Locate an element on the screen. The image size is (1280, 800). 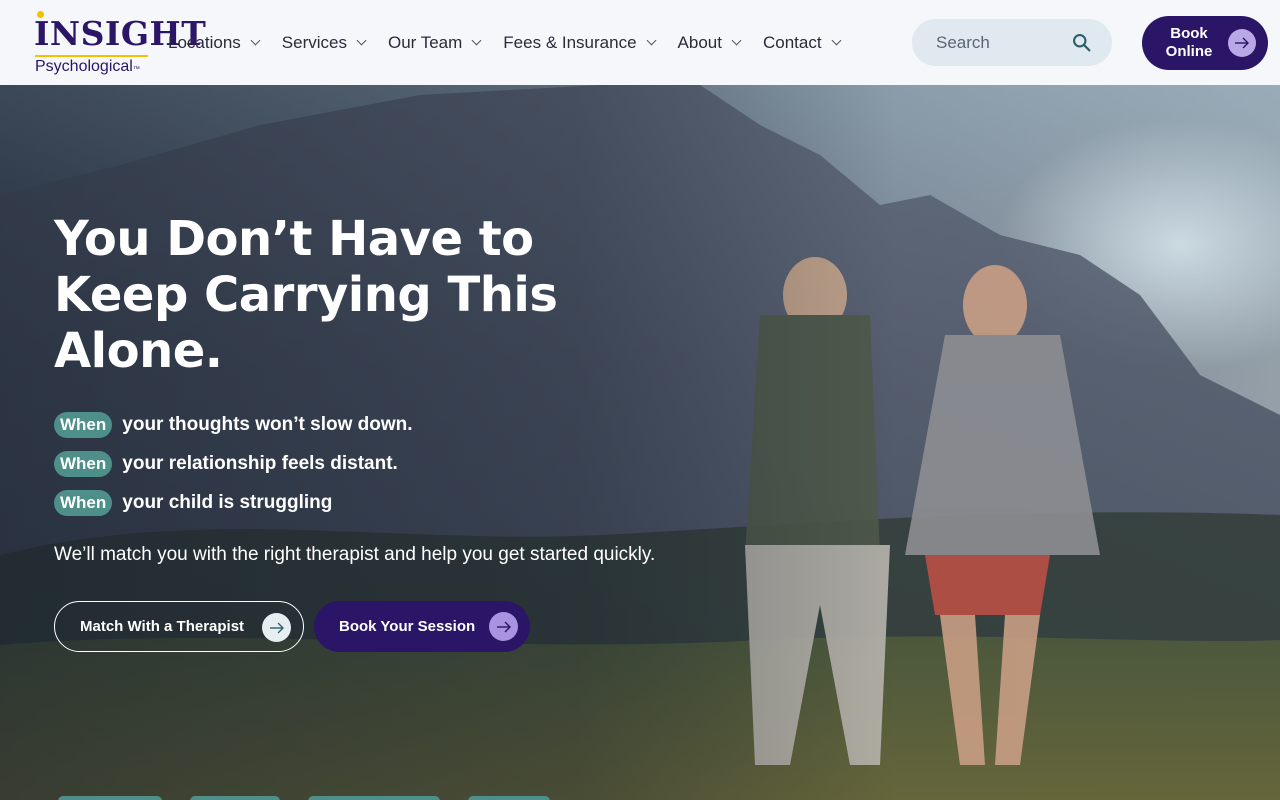
book-online-button: Book Online is located at coordinates (1205, 43).